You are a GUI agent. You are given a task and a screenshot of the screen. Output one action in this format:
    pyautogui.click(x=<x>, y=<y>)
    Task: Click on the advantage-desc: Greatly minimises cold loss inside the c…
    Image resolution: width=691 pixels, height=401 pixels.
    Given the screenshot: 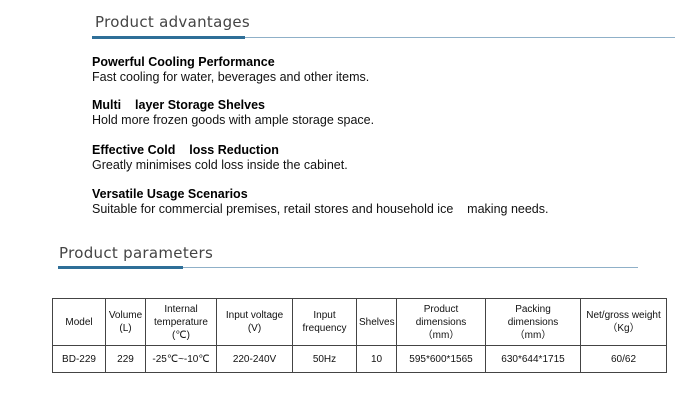 What is the action you would take?
    pyautogui.click(x=220, y=165)
    